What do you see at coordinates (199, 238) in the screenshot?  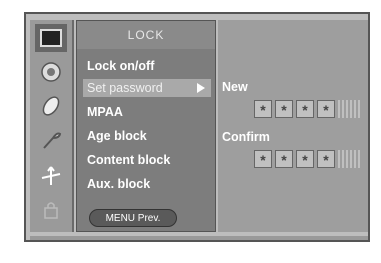 I see `bottom-bar` at bounding box center [199, 238].